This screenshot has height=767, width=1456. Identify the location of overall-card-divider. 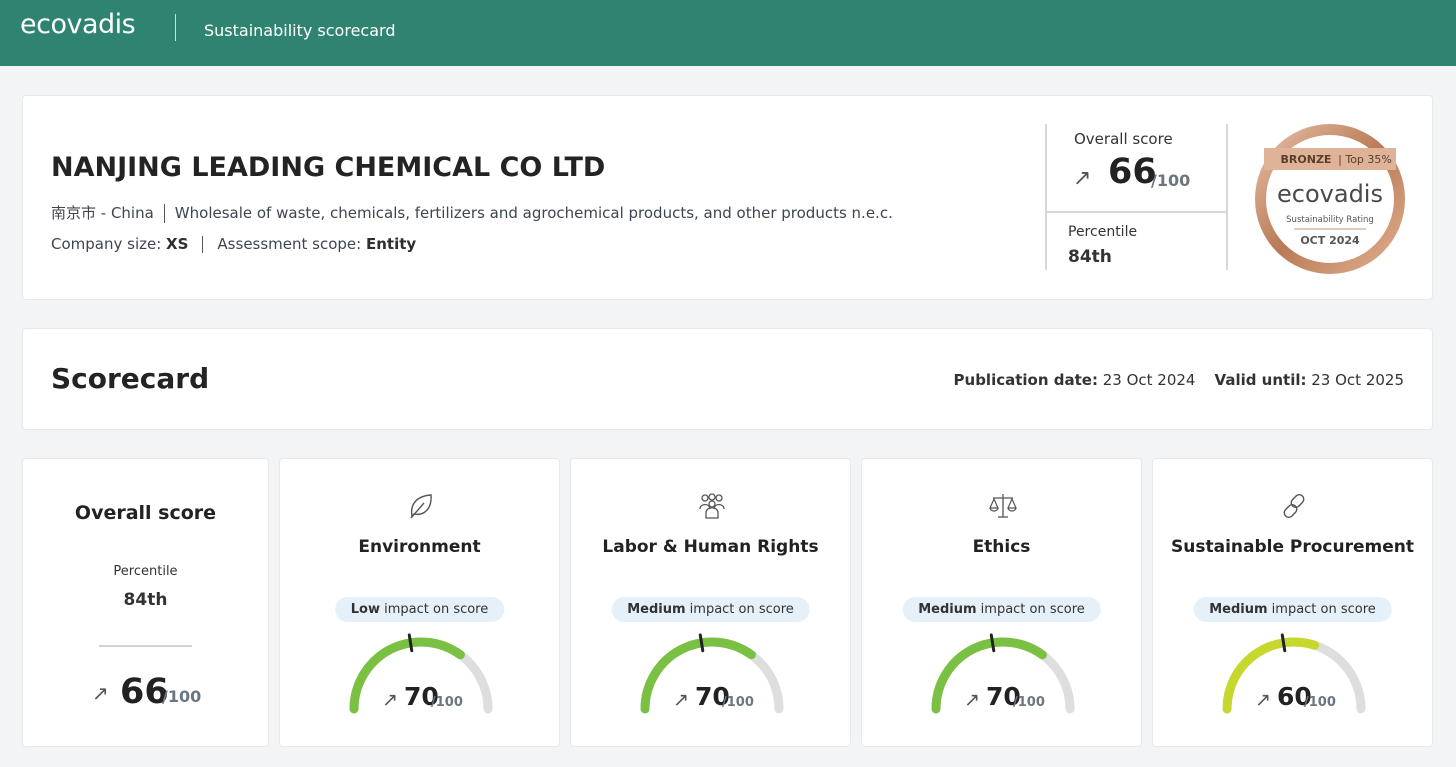
(145, 646).